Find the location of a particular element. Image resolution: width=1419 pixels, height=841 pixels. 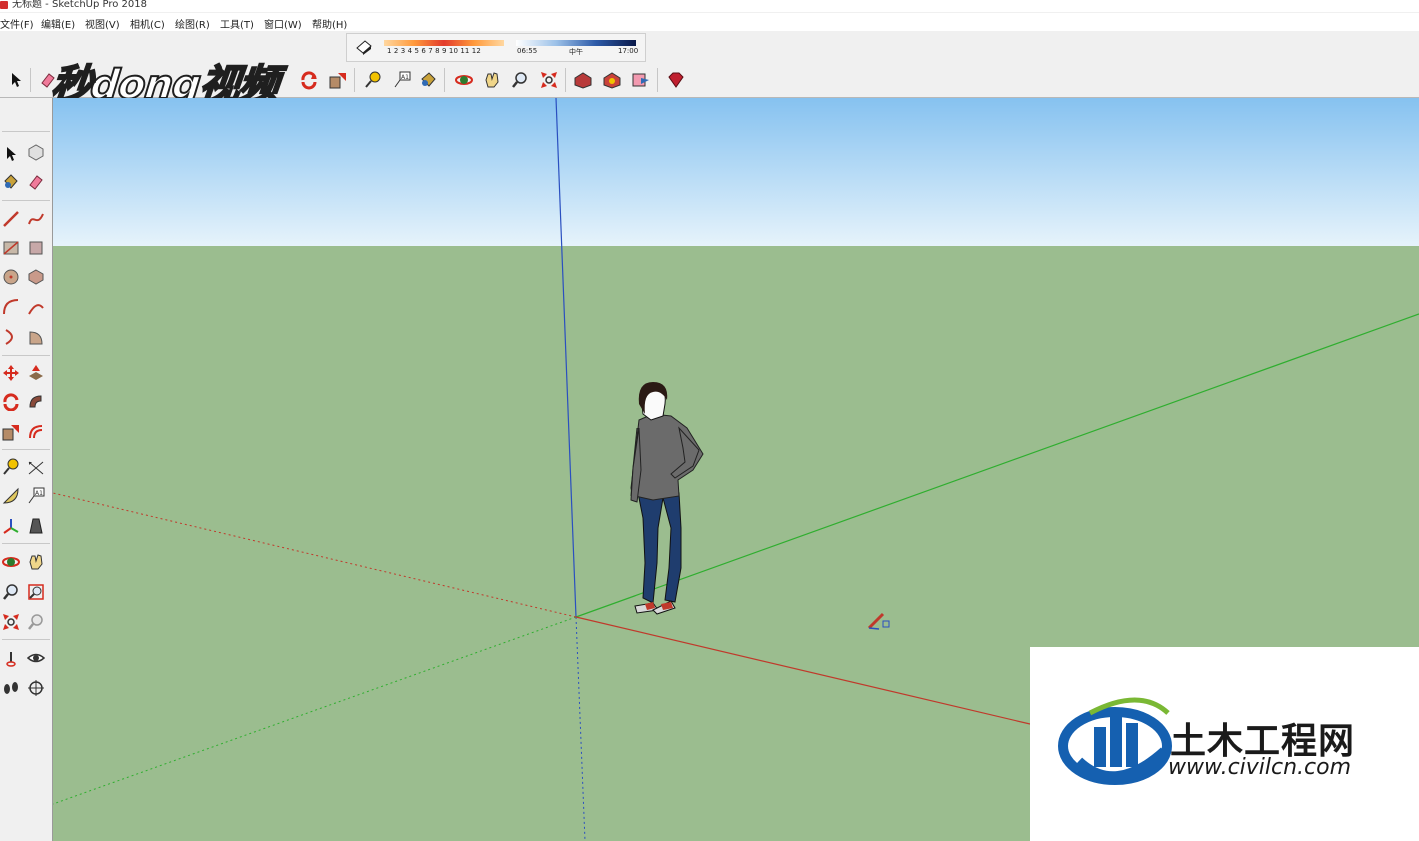

menu-file: 文件(F) is located at coordinates (17, 23).